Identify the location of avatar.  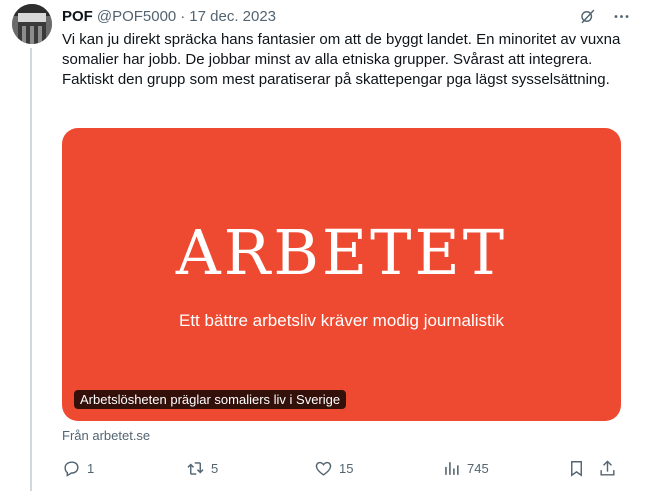
(32, 24).